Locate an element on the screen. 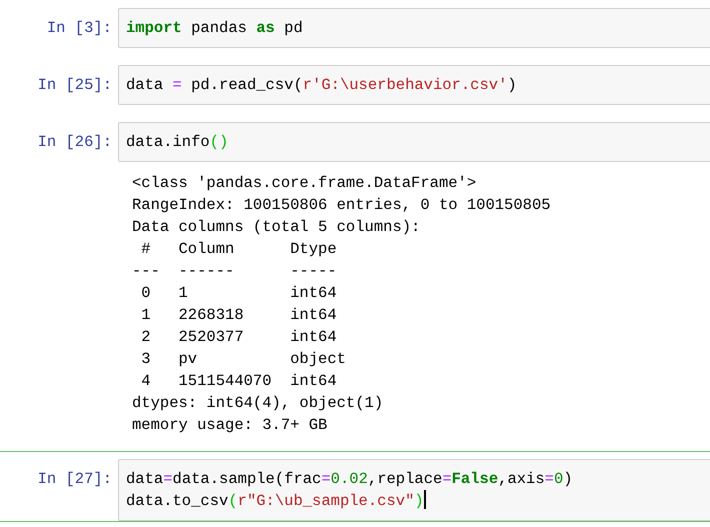  output-line: Data columns (total 5 columns): is located at coordinates (276, 227).